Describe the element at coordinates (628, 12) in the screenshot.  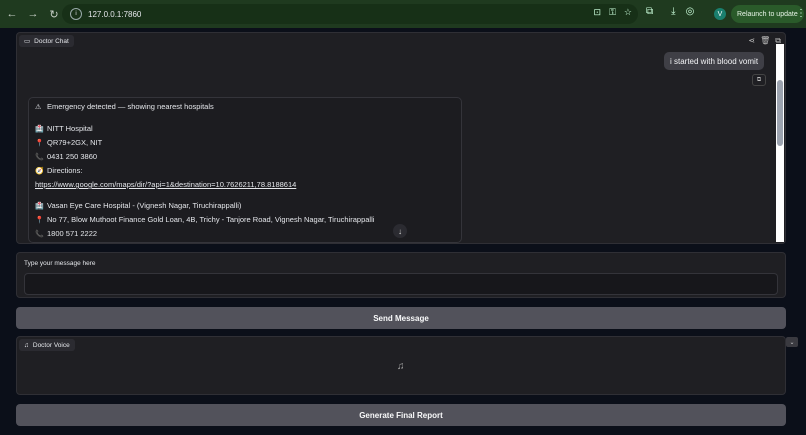
I see `bookmark-star-icon: ☆` at that location.